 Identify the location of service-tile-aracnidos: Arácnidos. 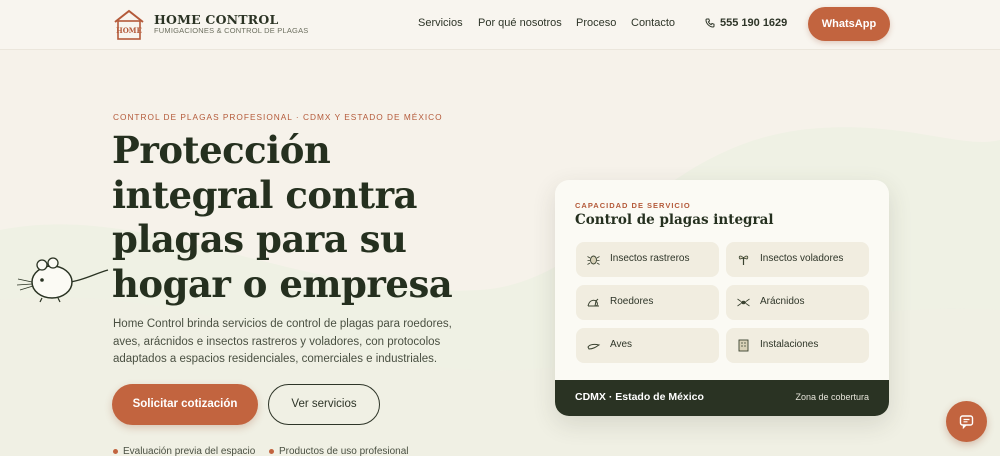
(797, 302).